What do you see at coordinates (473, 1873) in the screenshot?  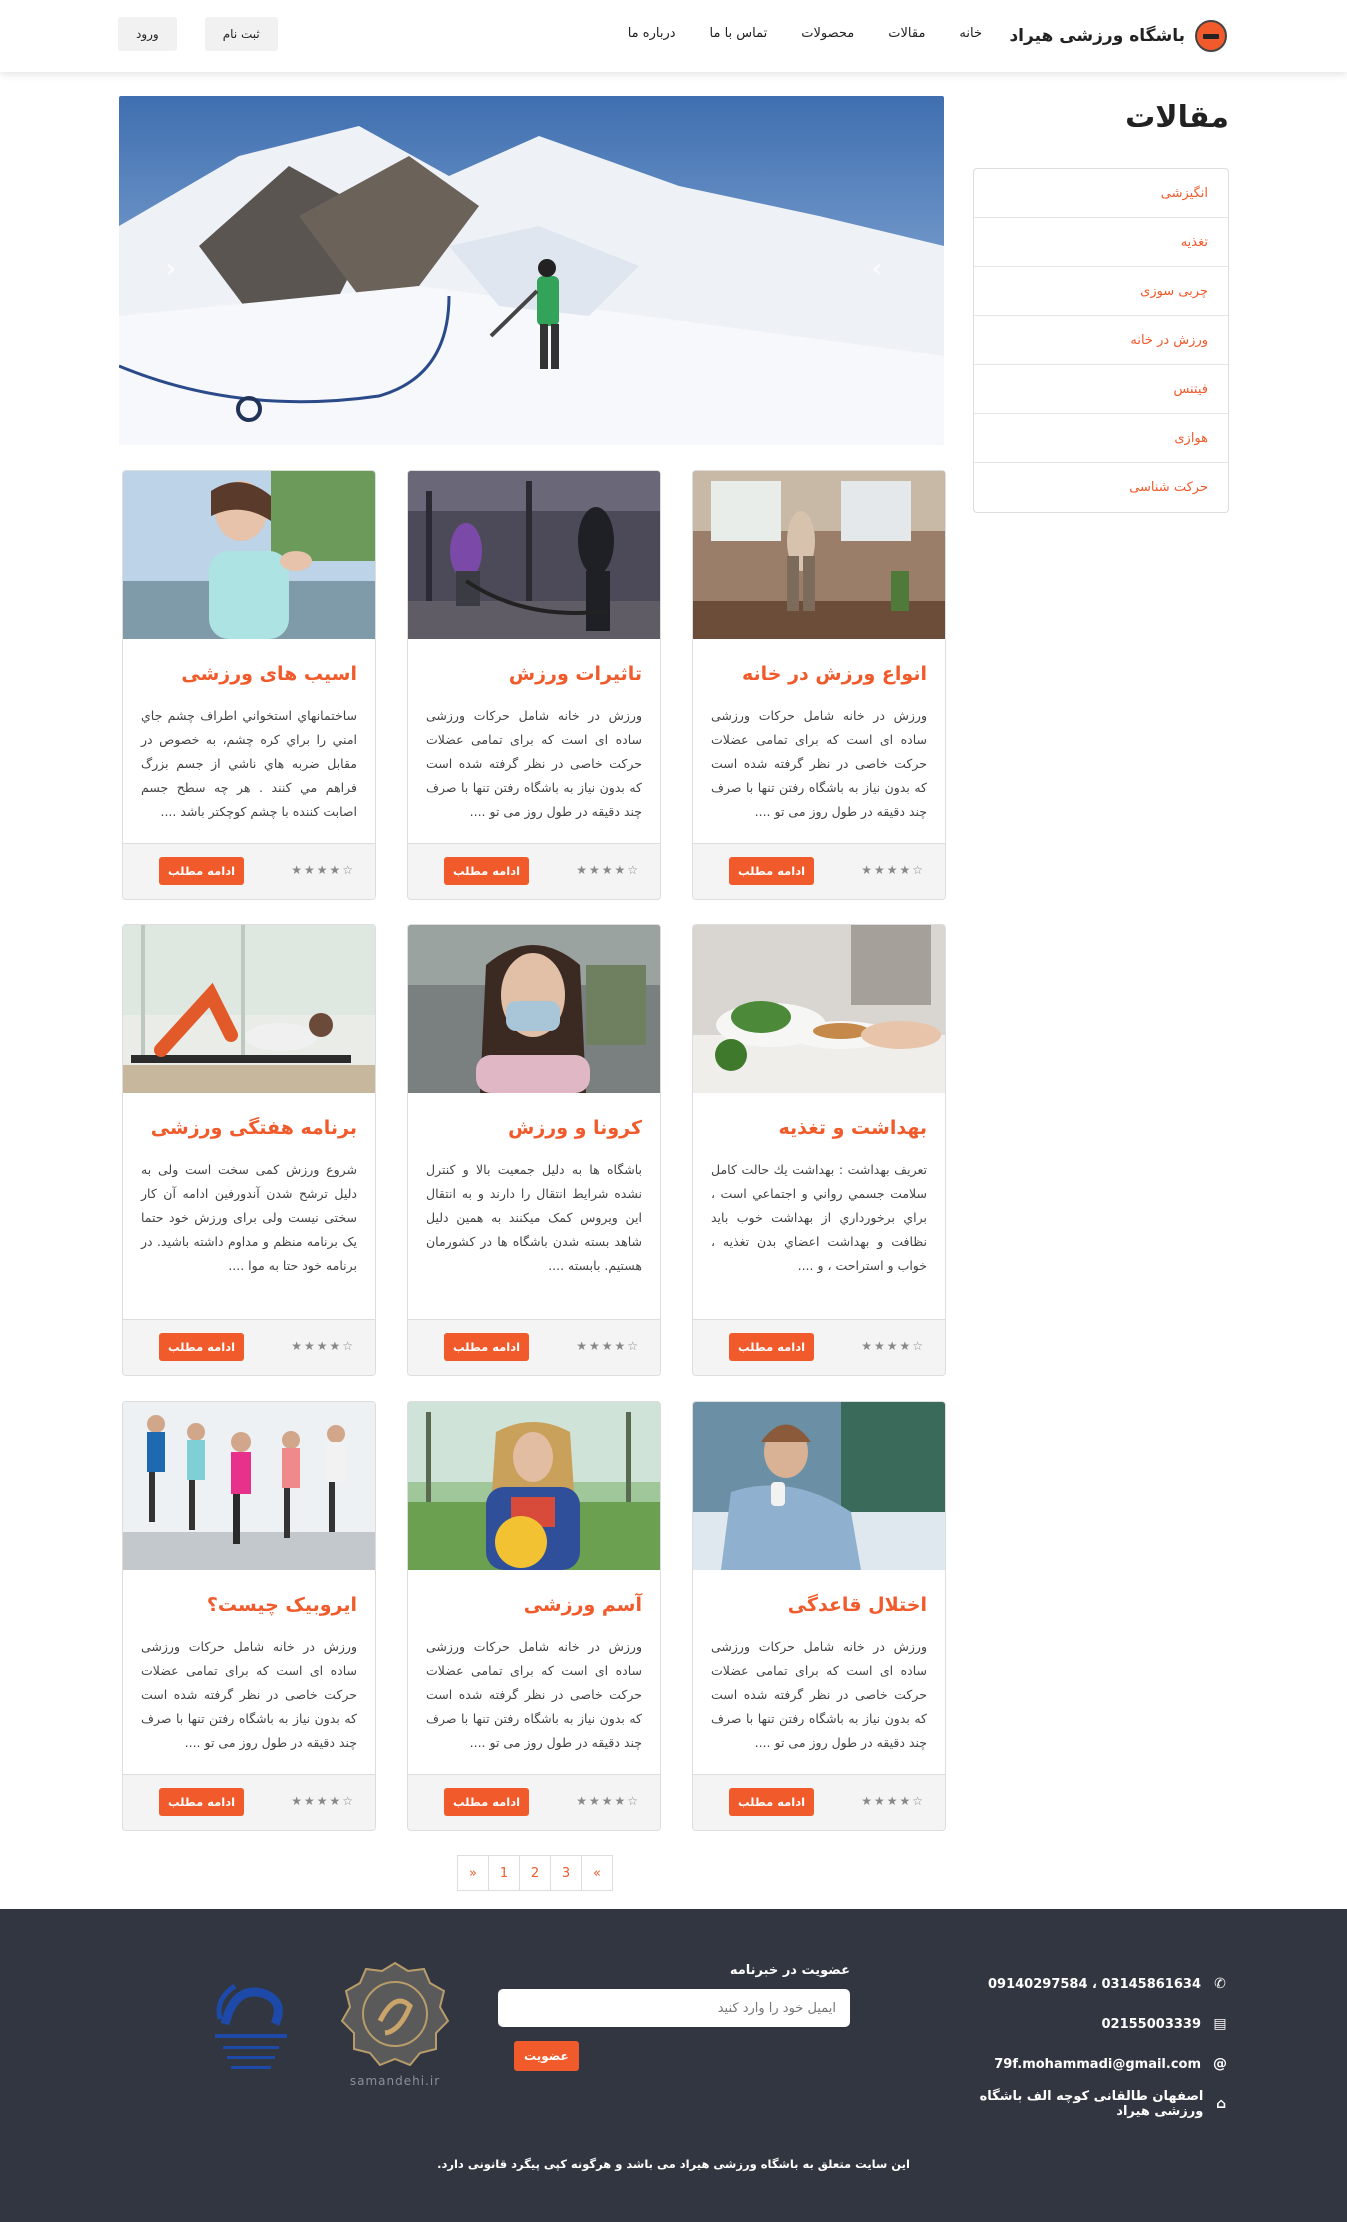 I see `pagination-prev: «` at bounding box center [473, 1873].